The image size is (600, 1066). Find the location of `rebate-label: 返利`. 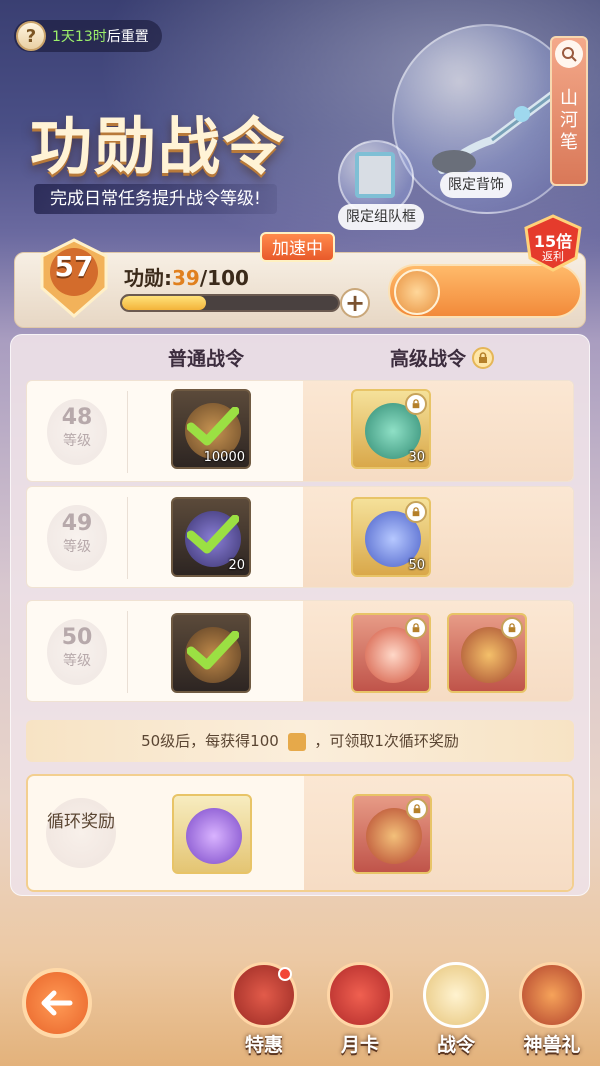

rebate-label: 返利 is located at coordinates (553, 256).